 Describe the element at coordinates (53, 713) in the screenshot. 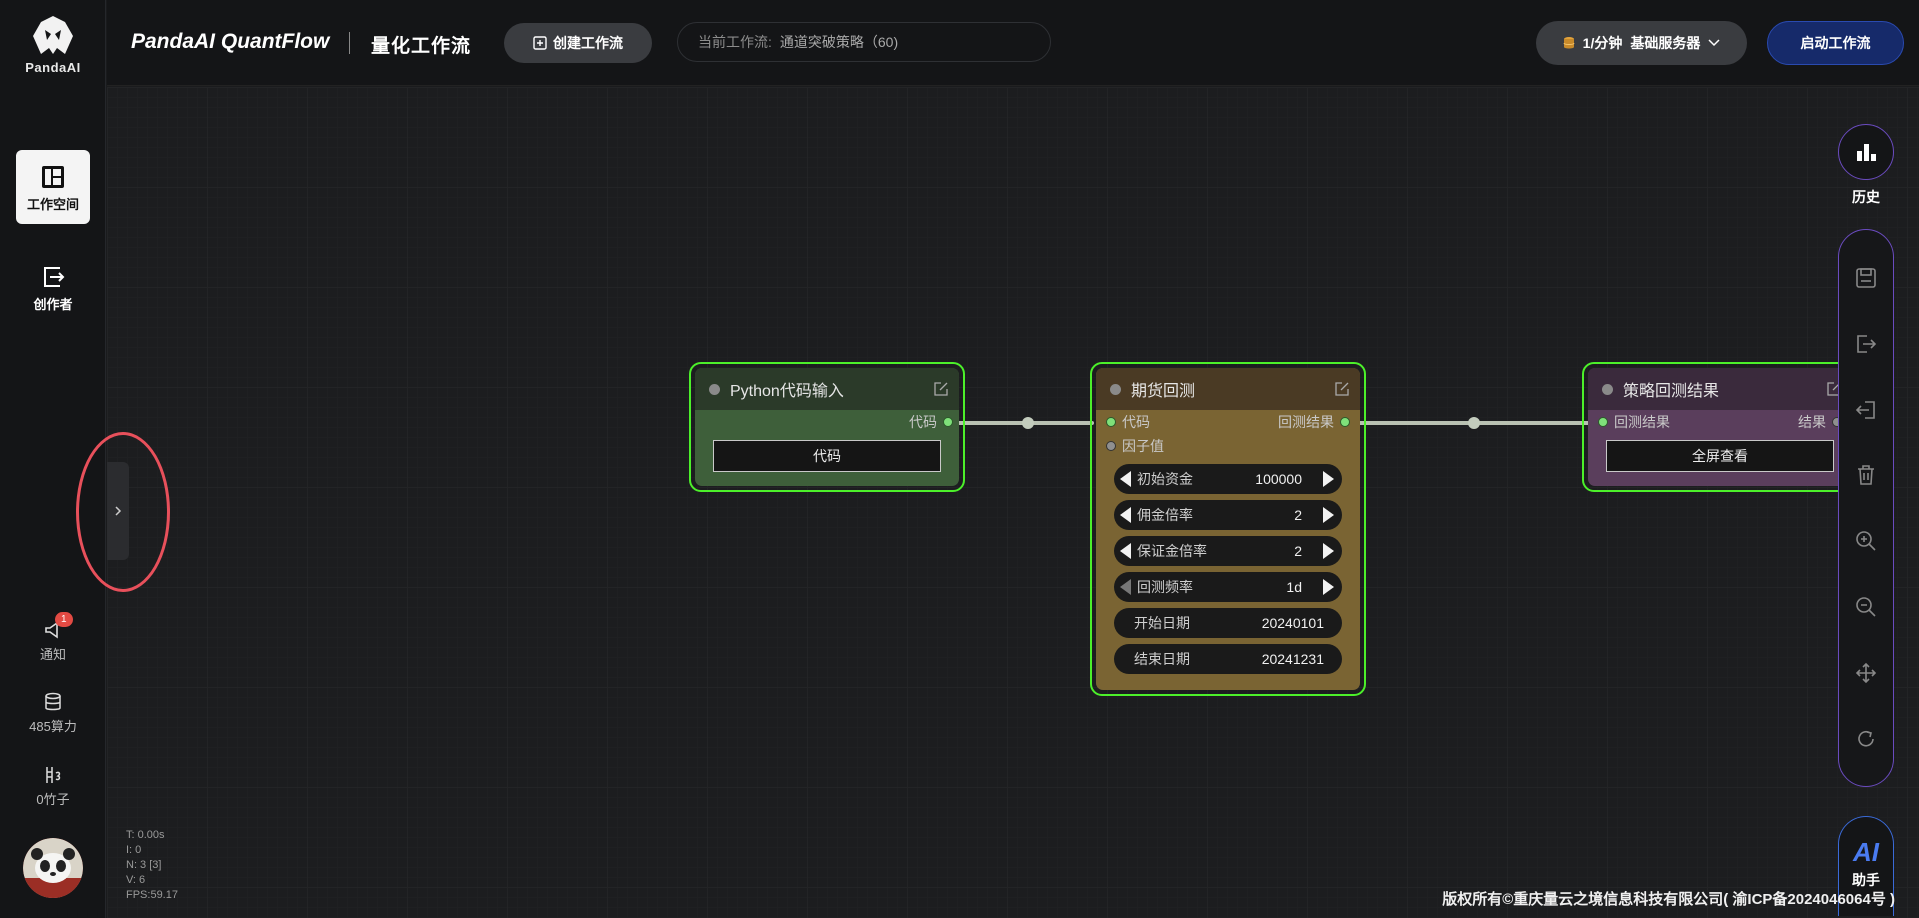

I see `compute-stat: 485算力` at that location.